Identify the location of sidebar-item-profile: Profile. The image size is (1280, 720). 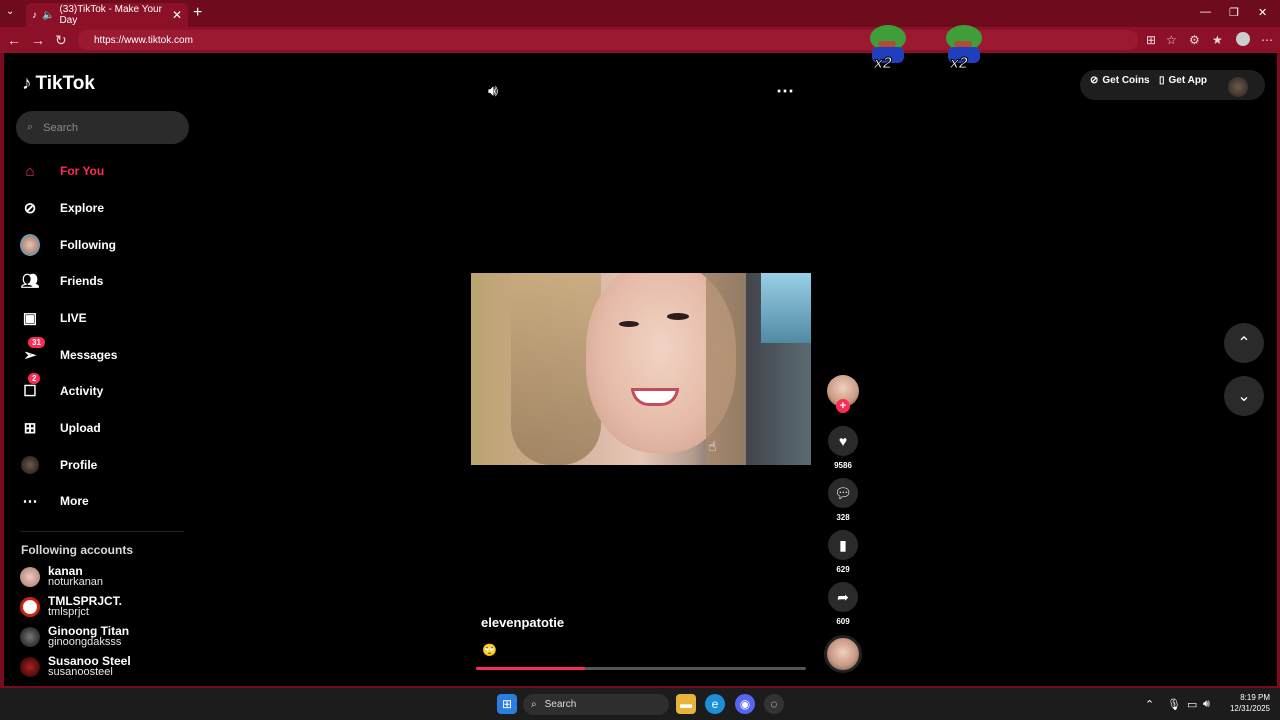
(105, 465).